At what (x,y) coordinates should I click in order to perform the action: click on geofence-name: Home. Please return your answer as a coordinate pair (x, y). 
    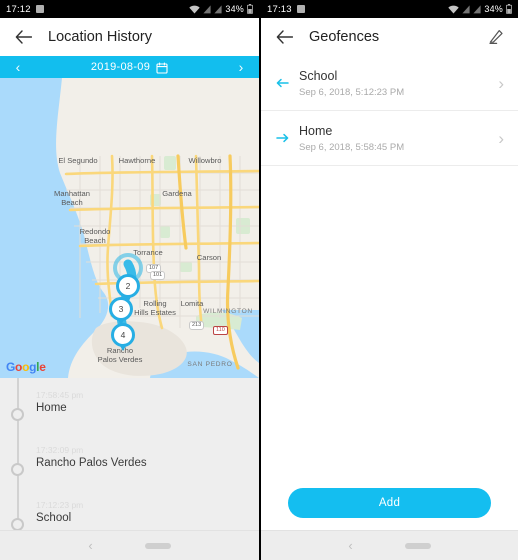
    Looking at the image, I should click on (316, 130).